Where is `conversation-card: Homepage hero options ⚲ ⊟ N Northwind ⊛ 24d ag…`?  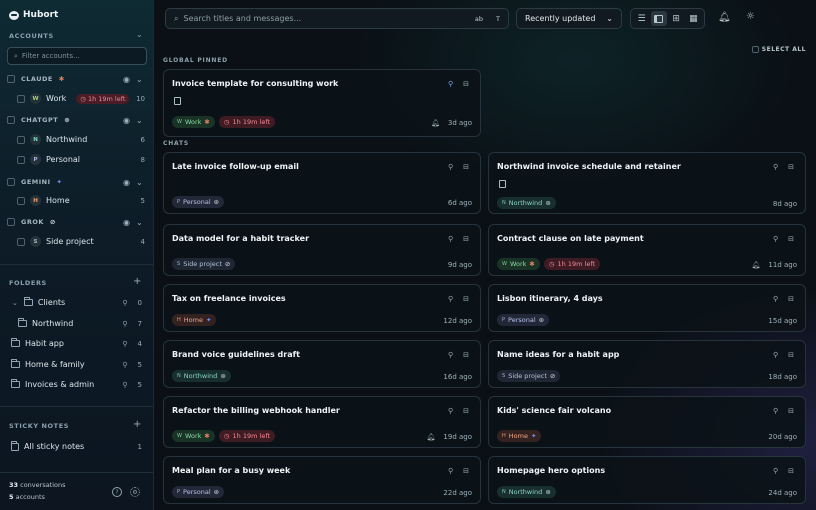
conversation-card: Homepage hero options ⚲ ⊟ N Northwind ⊛ 24d ag… is located at coordinates (647, 480).